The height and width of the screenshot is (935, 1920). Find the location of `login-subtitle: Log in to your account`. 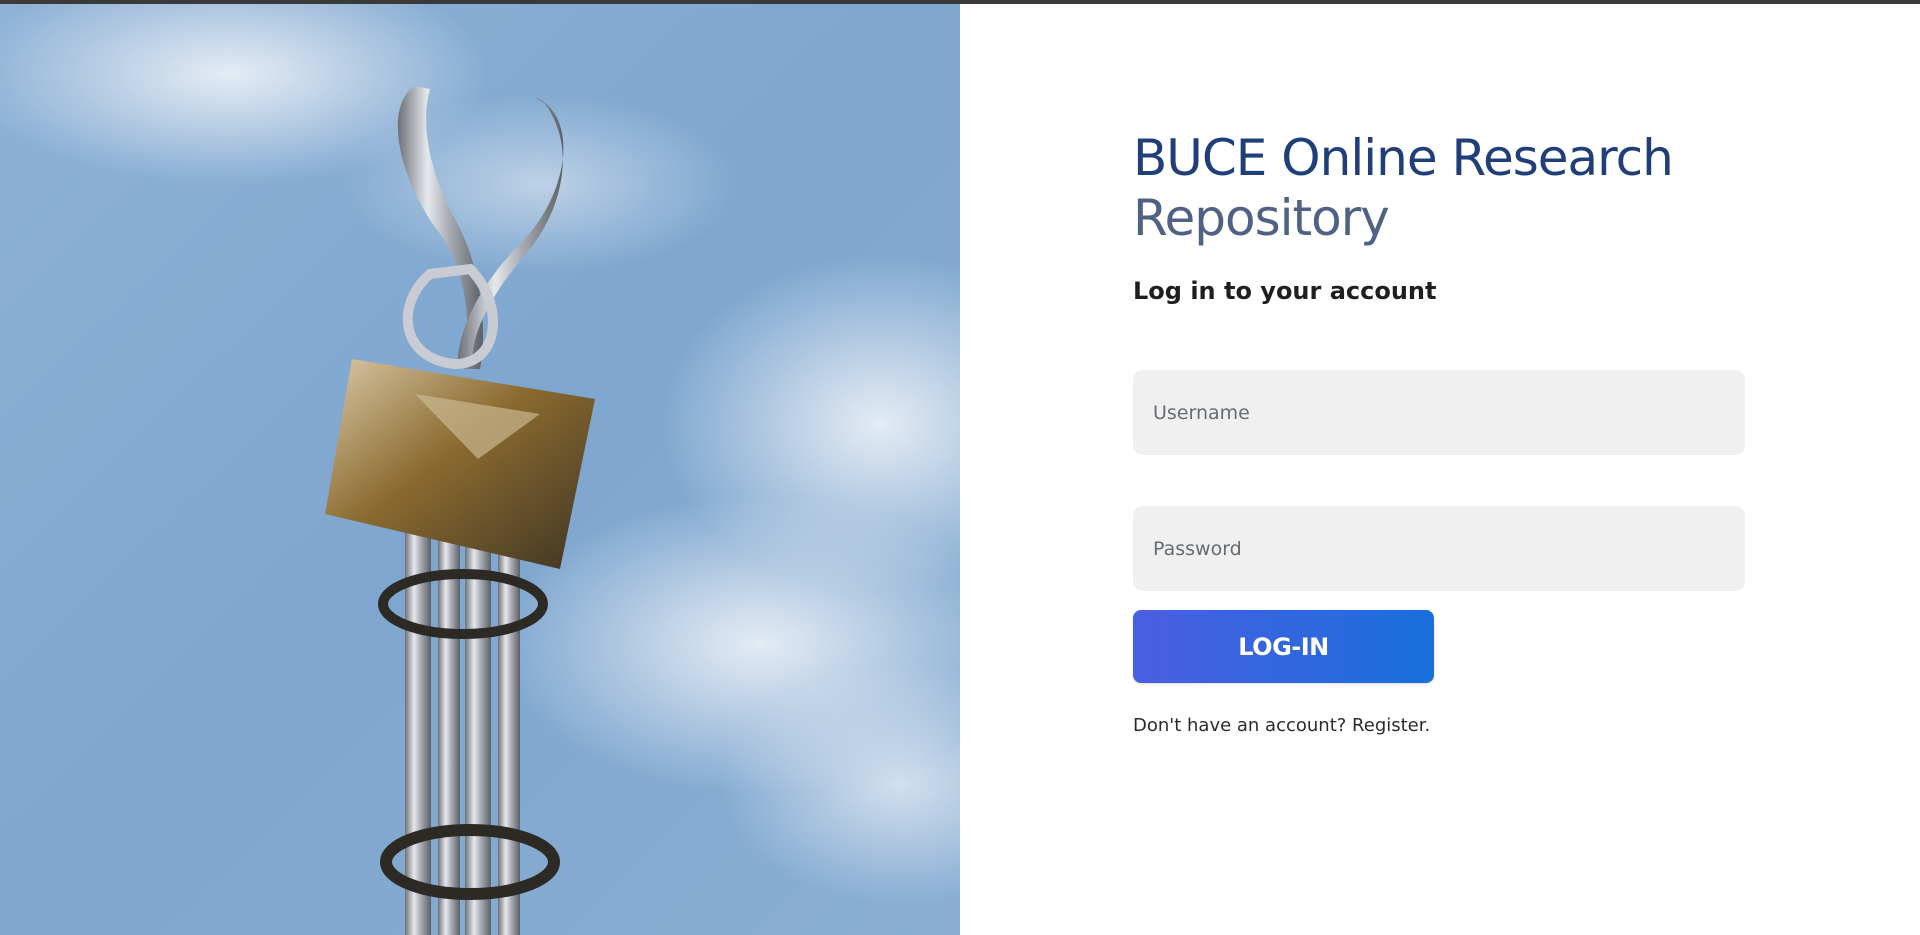

login-subtitle: Log in to your account is located at coordinates (1285, 291).